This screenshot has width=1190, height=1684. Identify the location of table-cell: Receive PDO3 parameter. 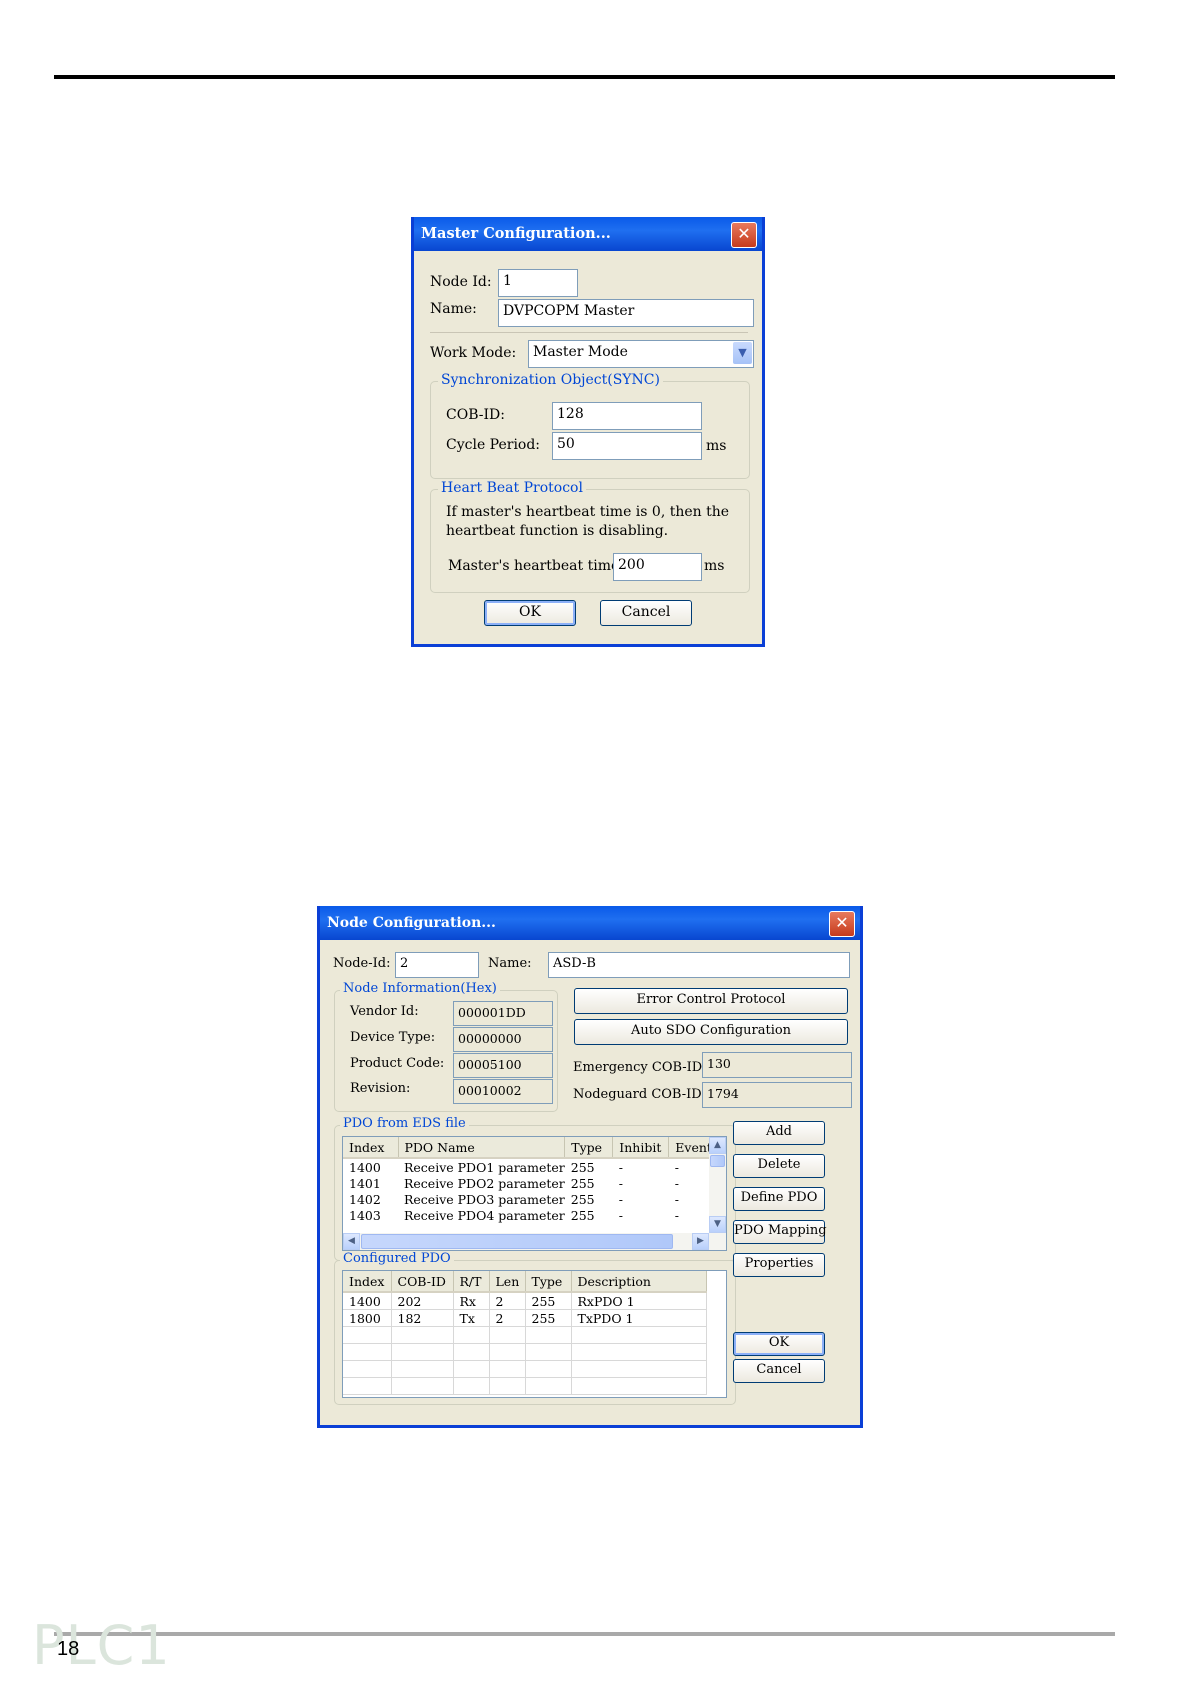
(484, 1199).